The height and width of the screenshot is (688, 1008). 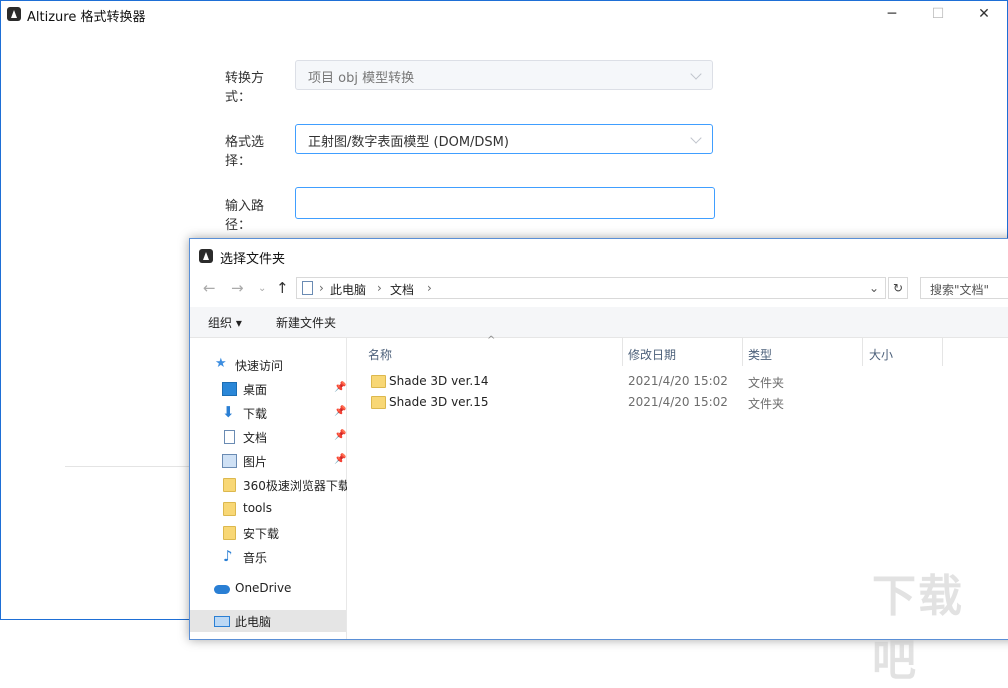 What do you see at coordinates (599, 322) in the screenshot?
I see `dialog-toolbar: 组织 ▾ 新建文件夹` at bounding box center [599, 322].